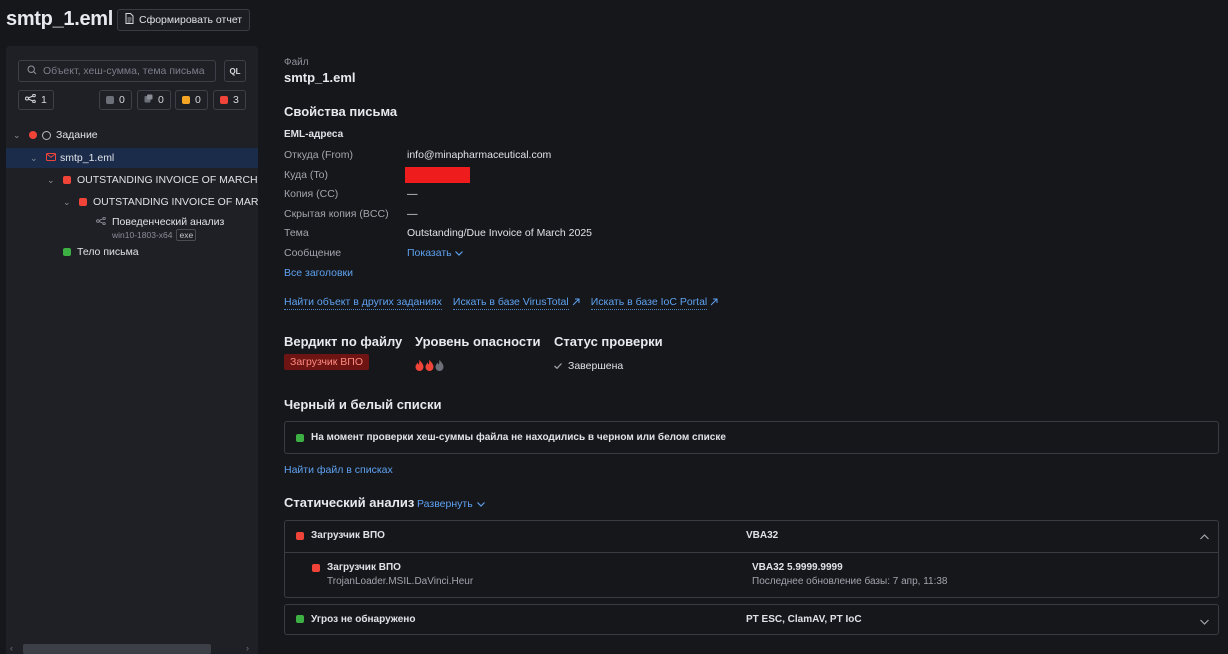 This screenshot has width=1228, height=654. What do you see at coordinates (235, 71) in the screenshot?
I see `ql-button: QL` at bounding box center [235, 71].